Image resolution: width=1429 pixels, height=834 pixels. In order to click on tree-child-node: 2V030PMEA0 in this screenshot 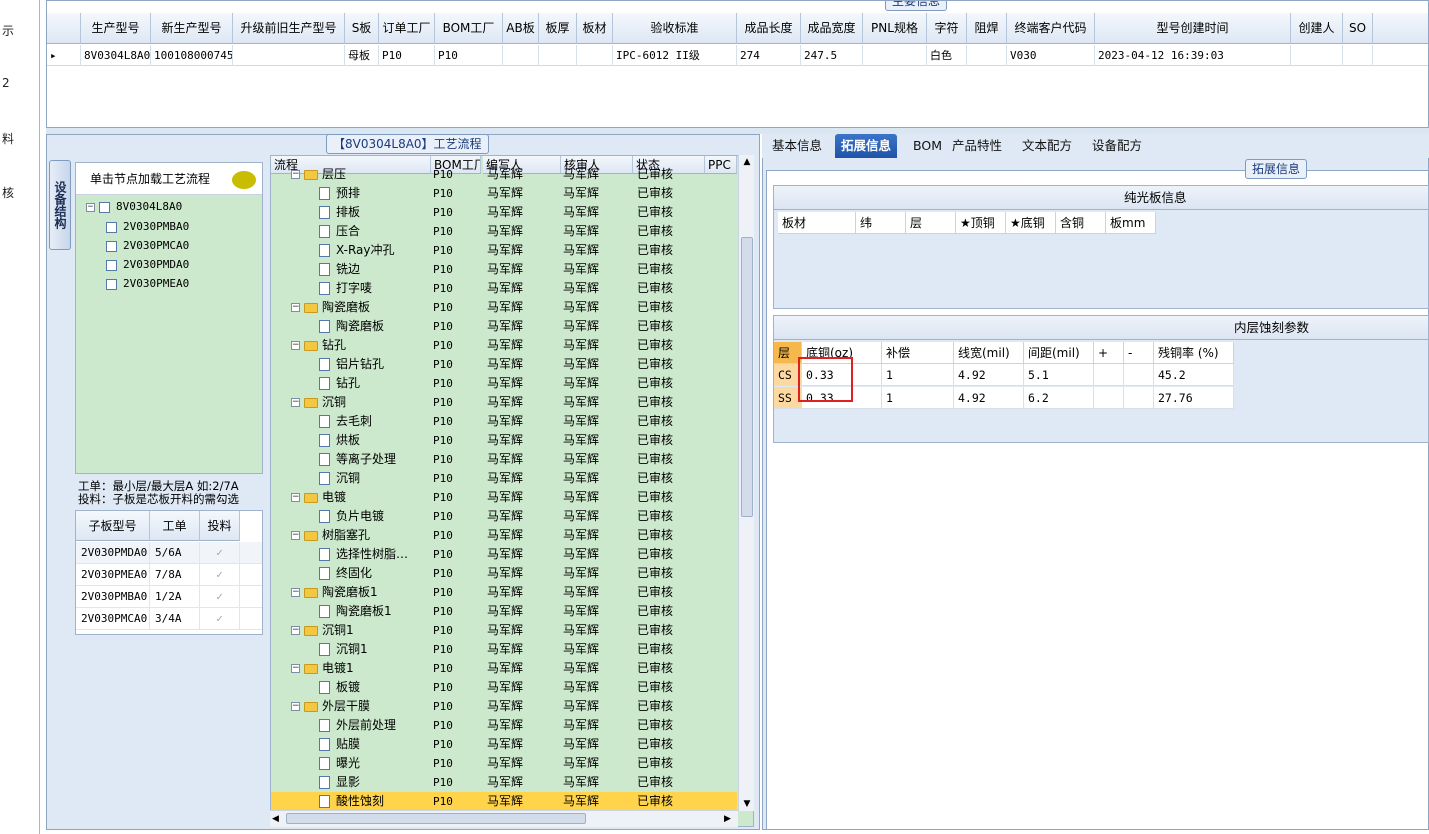, I will do `click(147, 284)`.